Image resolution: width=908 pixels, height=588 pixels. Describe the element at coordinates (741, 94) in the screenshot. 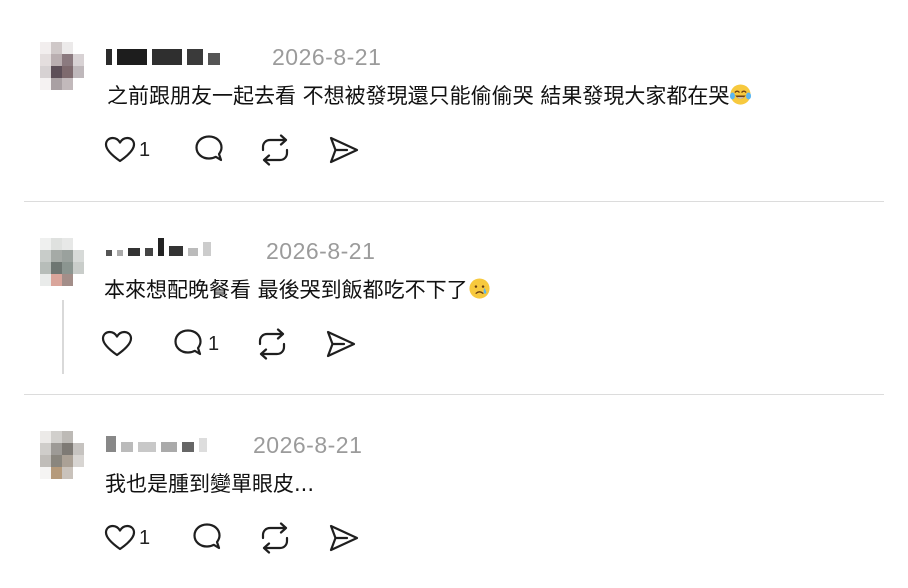

I see `face-with-tears-of-joy-icon` at that location.